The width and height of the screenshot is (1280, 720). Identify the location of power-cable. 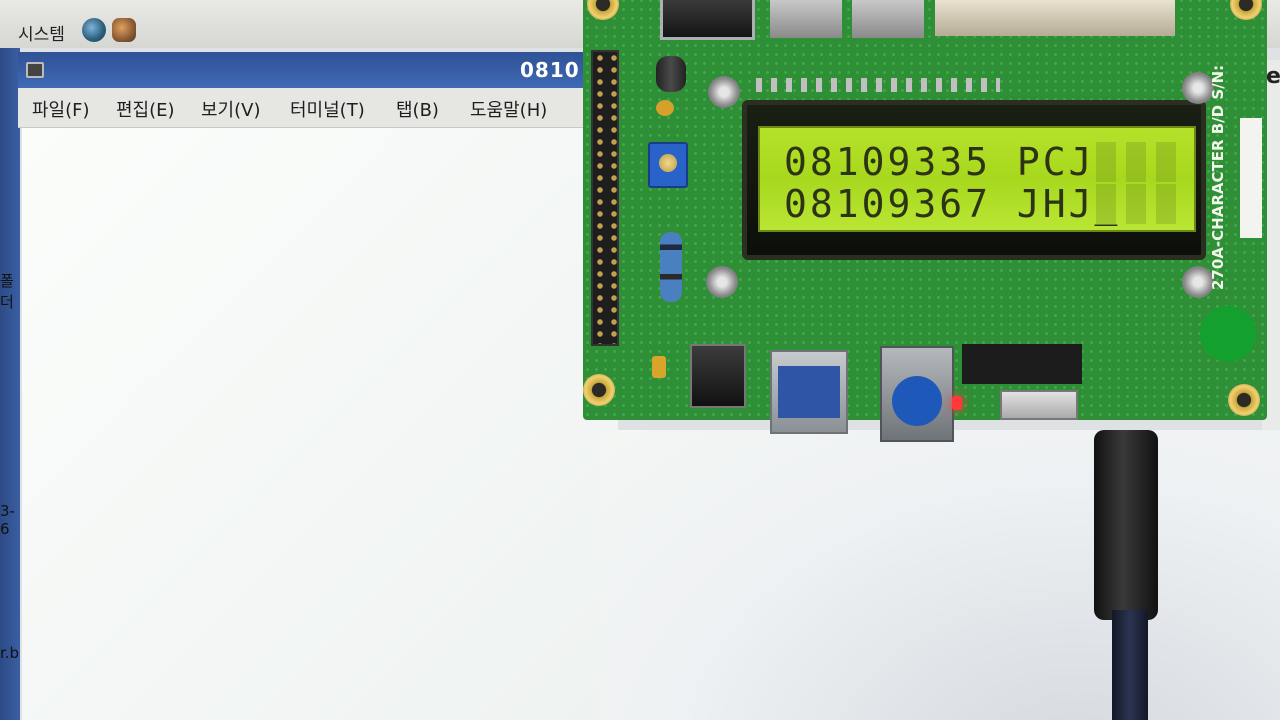
(1126, 525).